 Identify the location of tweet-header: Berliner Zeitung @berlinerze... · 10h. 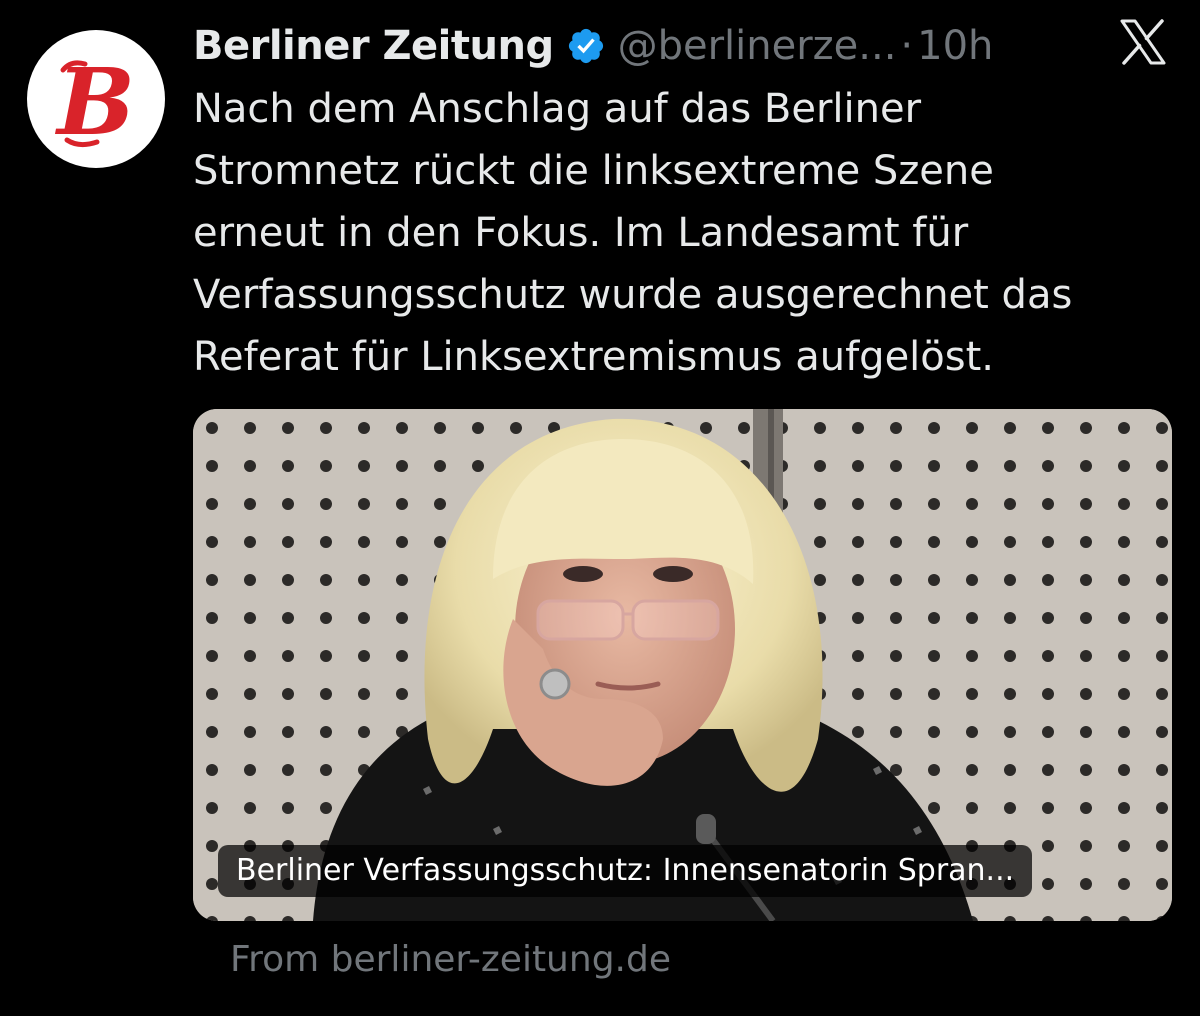
(593, 46).